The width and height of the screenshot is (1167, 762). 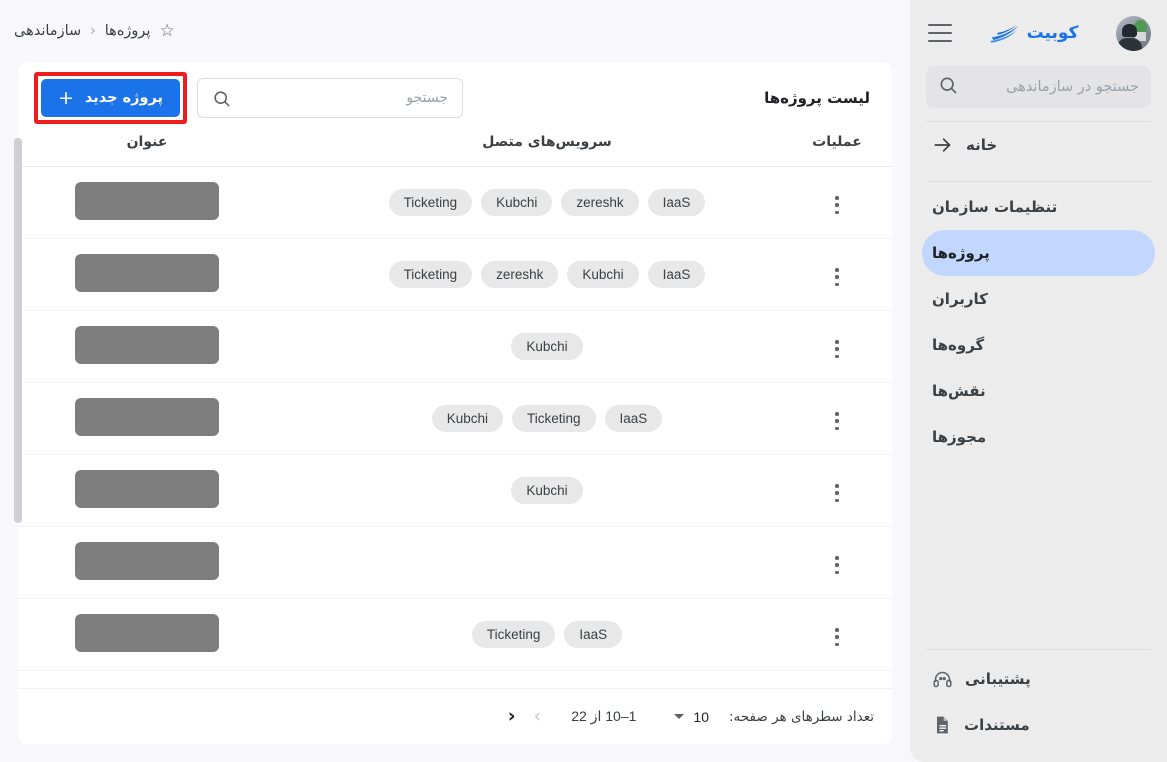 What do you see at coordinates (455, 31) in the screenshot?
I see `top-bar: ☆ پروژه‌ها ‹ سازماندهی` at bounding box center [455, 31].